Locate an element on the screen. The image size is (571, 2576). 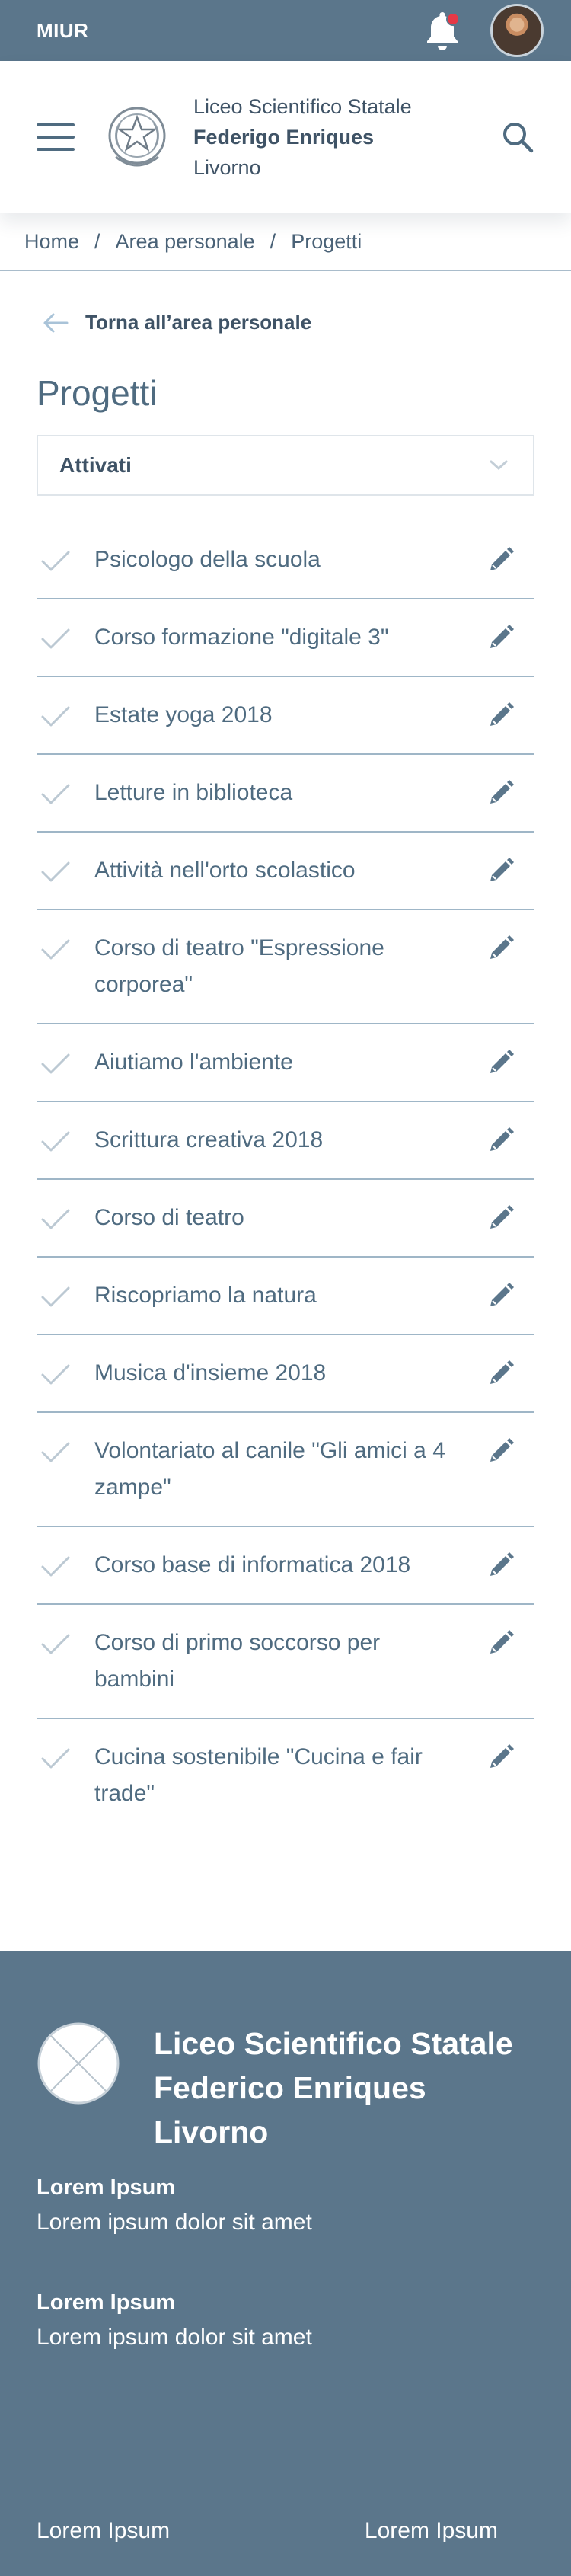
footer-block-2: Lorem Ipsum Lorem ipsum dolor sit amet is located at coordinates (285, 2320).